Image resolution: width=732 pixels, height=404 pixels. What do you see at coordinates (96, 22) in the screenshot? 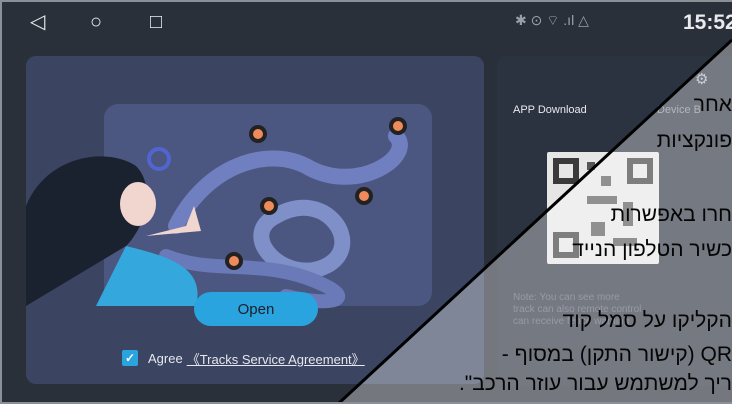
I see `home-icon: ○` at bounding box center [96, 22].